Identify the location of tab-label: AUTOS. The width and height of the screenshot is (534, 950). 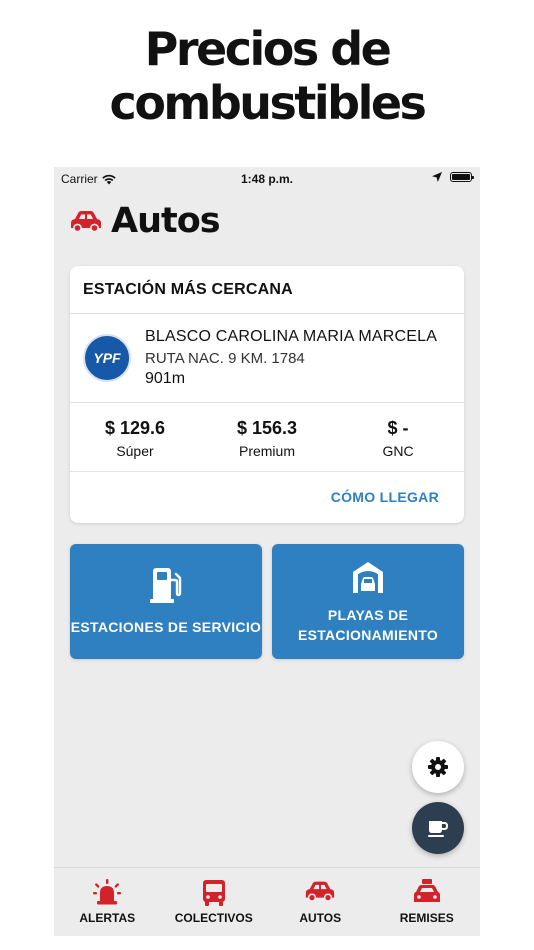
(320, 918).